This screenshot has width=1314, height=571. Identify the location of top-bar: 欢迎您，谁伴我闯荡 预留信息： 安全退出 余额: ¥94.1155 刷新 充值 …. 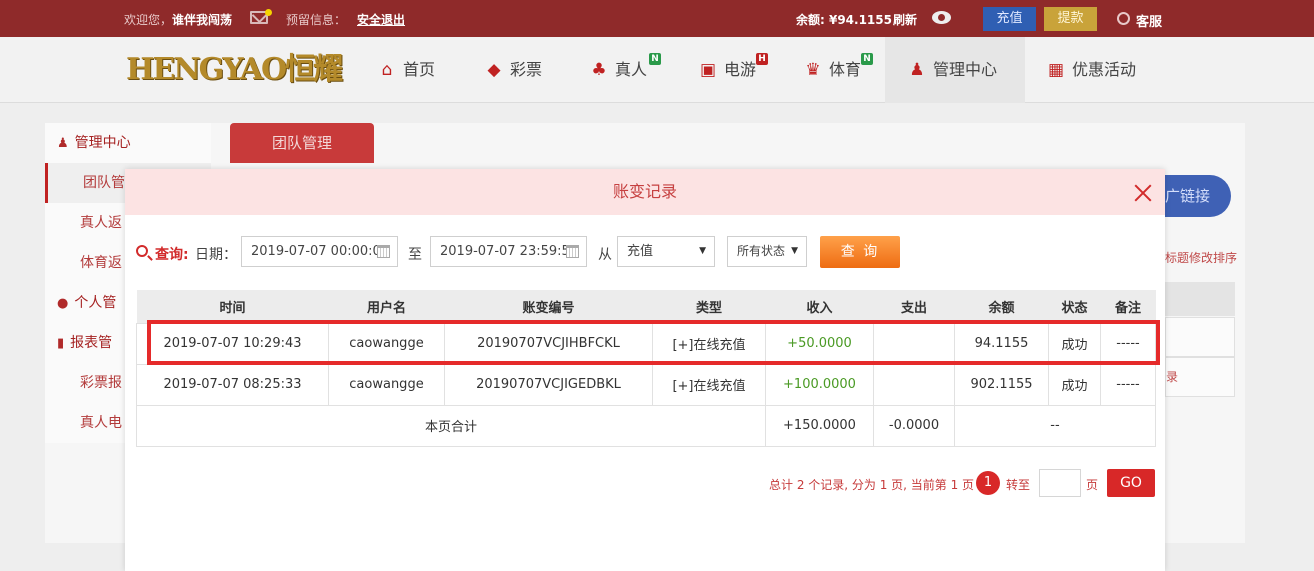
(657, 18).